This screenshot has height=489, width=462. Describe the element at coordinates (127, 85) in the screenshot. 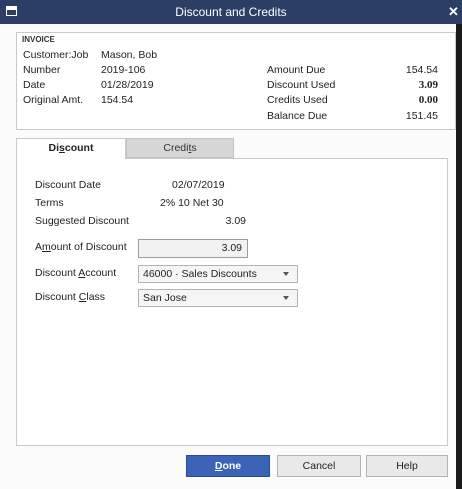

I see `date-value: 01/28/2019` at that location.